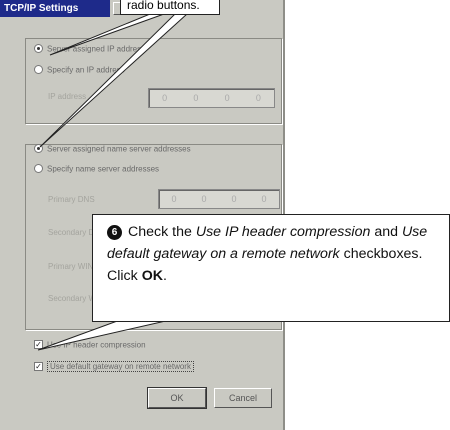  What do you see at coordinates (170, 7) in the screenshot?
I see `top-callout: radio buttons.` at bounding box center [170, 7].